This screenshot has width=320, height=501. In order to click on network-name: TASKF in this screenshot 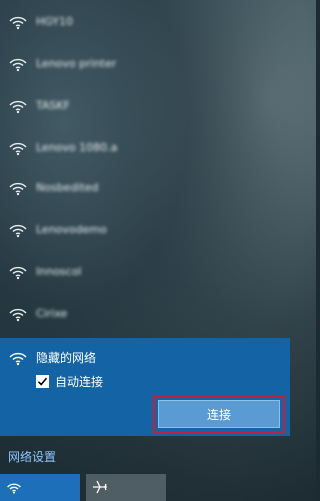, I will do `click(53, 105)`.